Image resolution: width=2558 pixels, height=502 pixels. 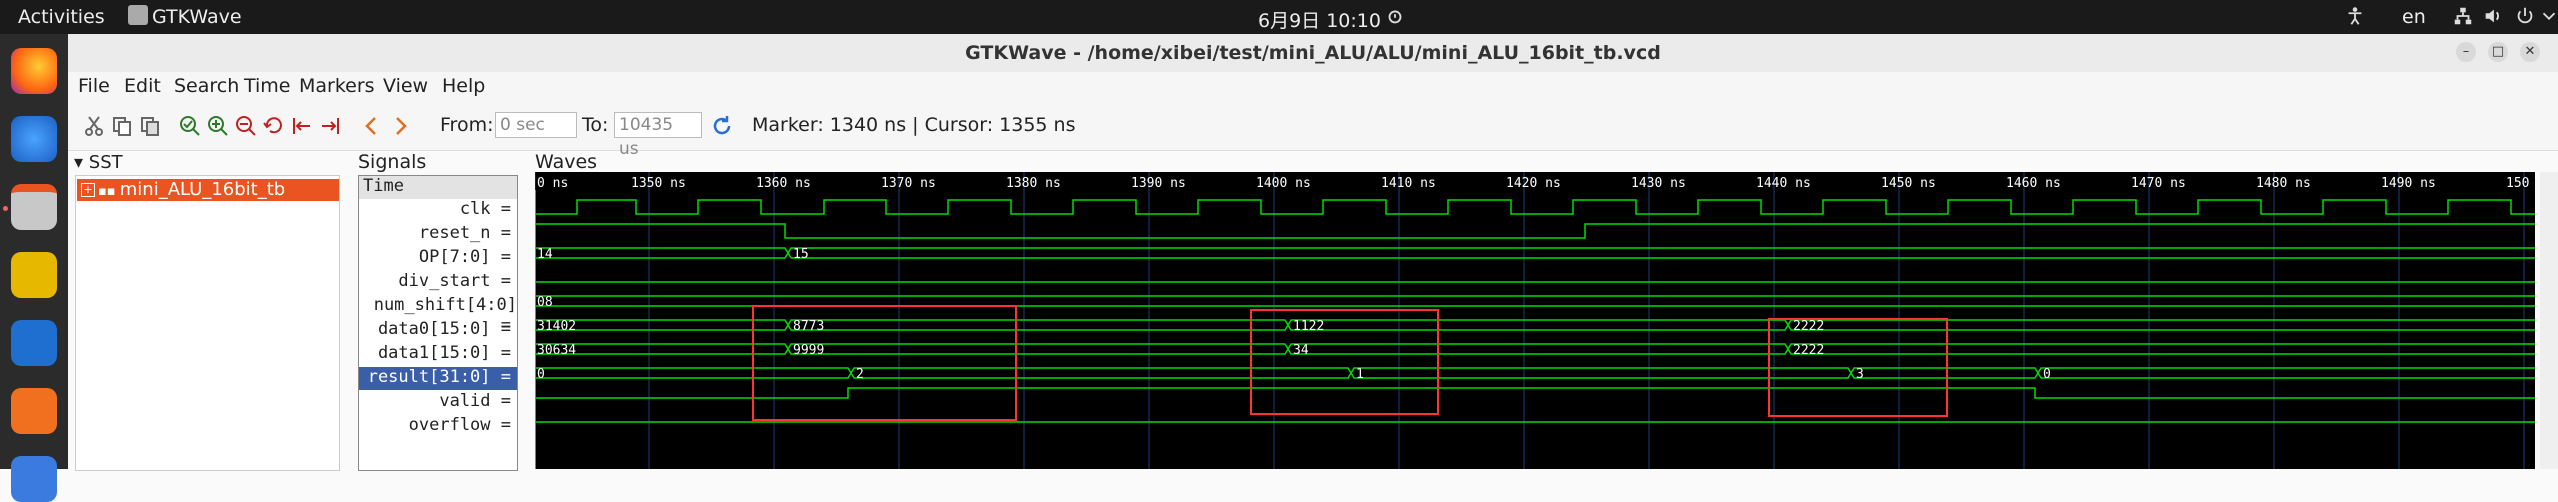 What do you see at coordinates (150, 126) in the screenshot?
I see `paste-icon` at bounding box center [150, 126].